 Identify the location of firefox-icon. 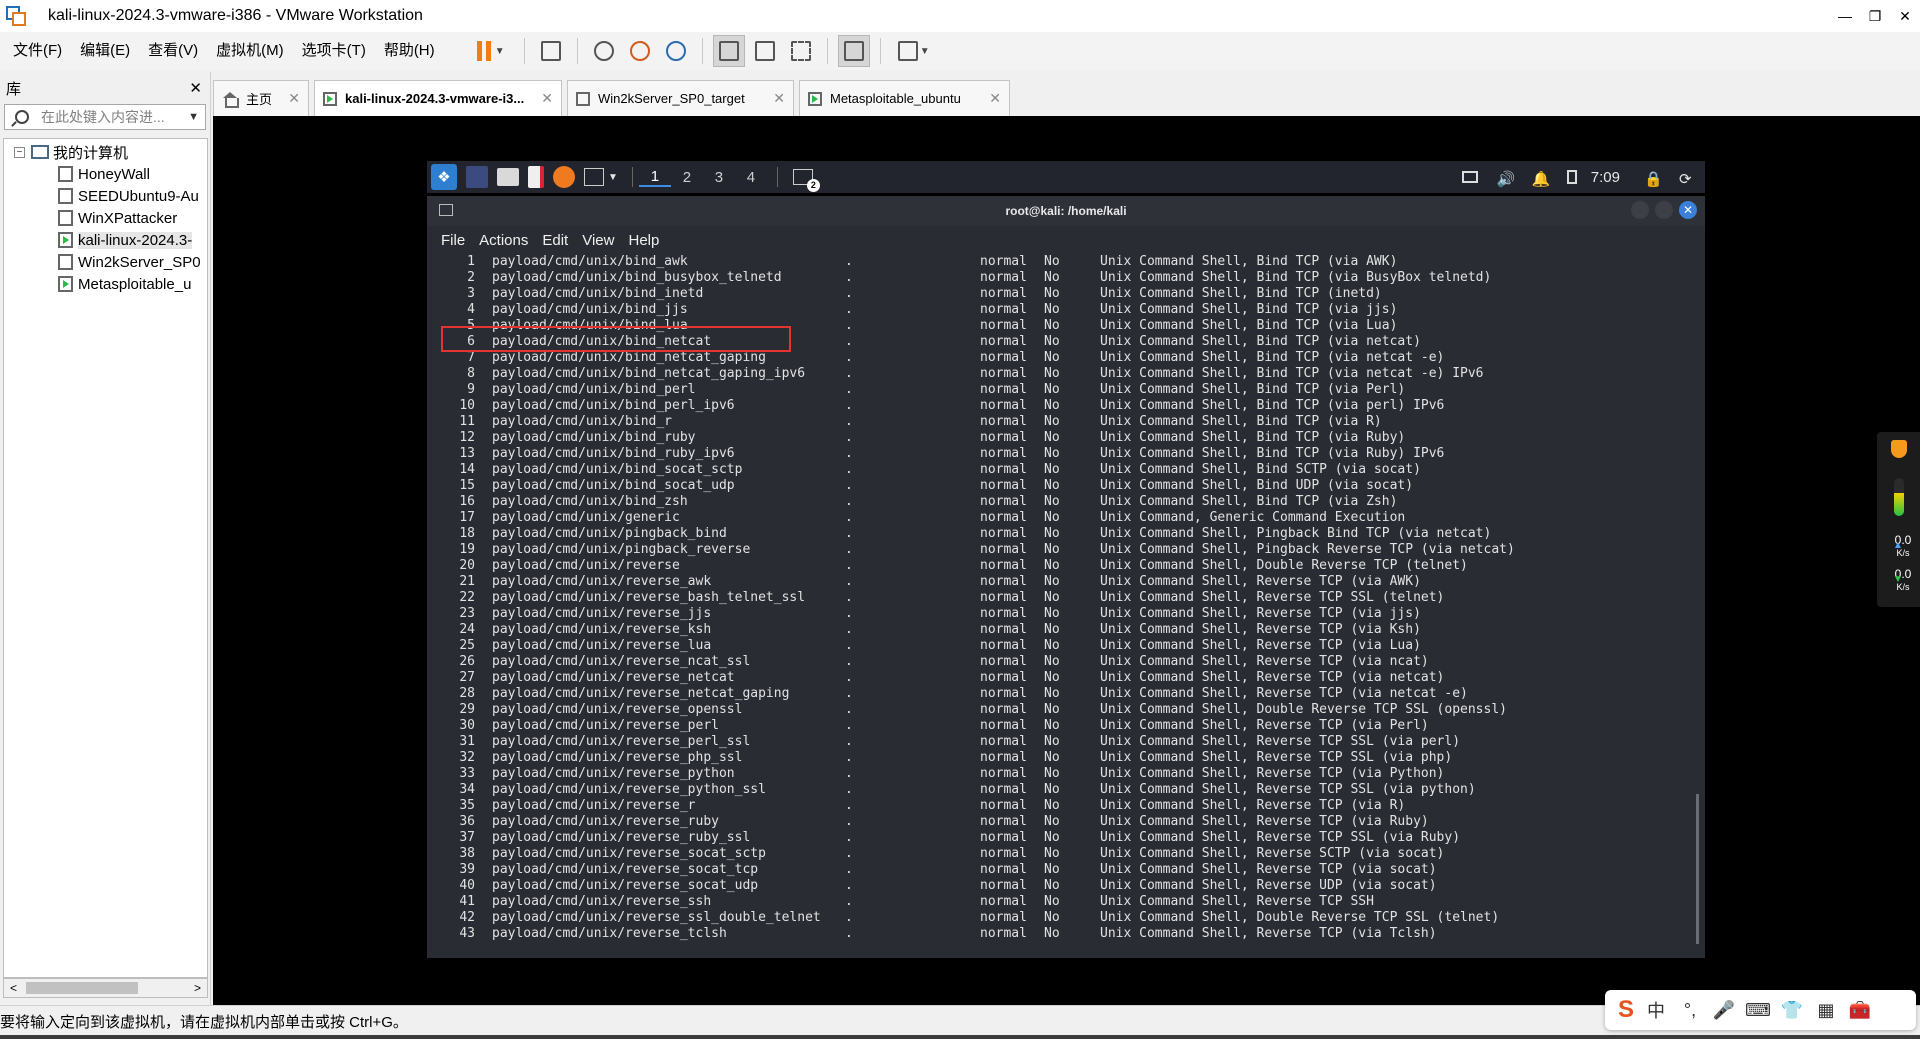
(564, 177).